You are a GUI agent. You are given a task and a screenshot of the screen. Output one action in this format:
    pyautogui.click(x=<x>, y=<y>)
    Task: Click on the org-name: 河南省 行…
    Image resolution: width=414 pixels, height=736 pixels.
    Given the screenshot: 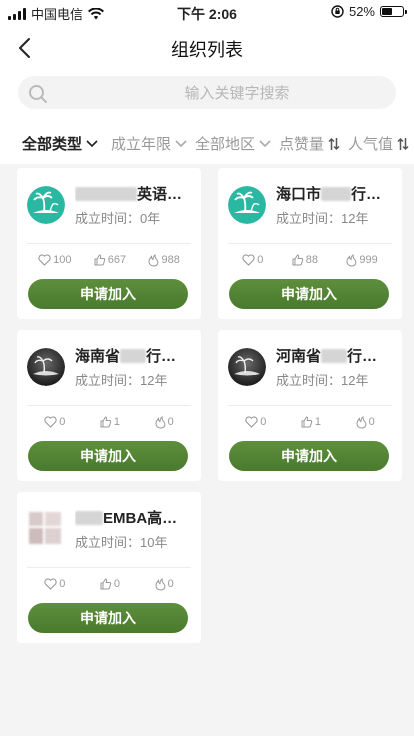 What is the action you would take?
    pyautogui.click(x=327, y=356)
    